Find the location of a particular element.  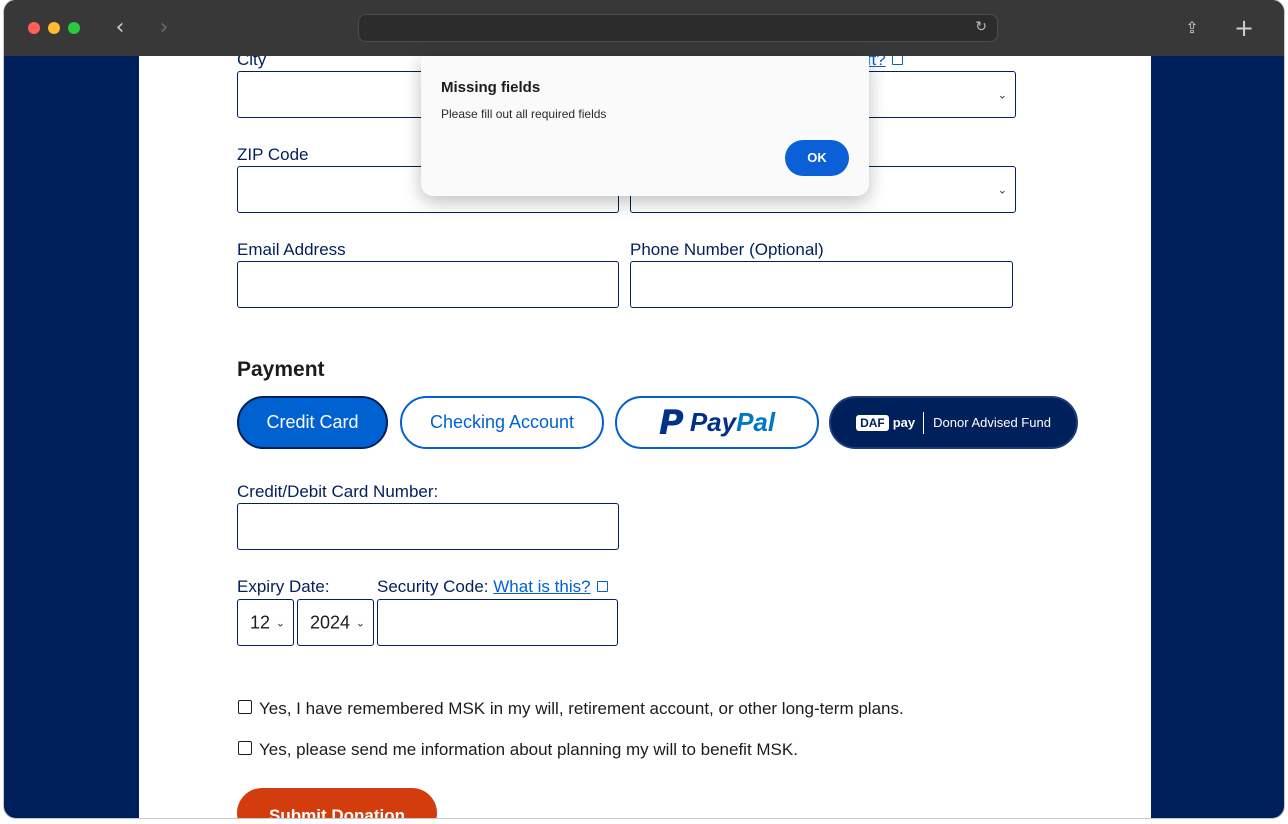

new-tab-icon: + is located at coordinates (1244, 28).